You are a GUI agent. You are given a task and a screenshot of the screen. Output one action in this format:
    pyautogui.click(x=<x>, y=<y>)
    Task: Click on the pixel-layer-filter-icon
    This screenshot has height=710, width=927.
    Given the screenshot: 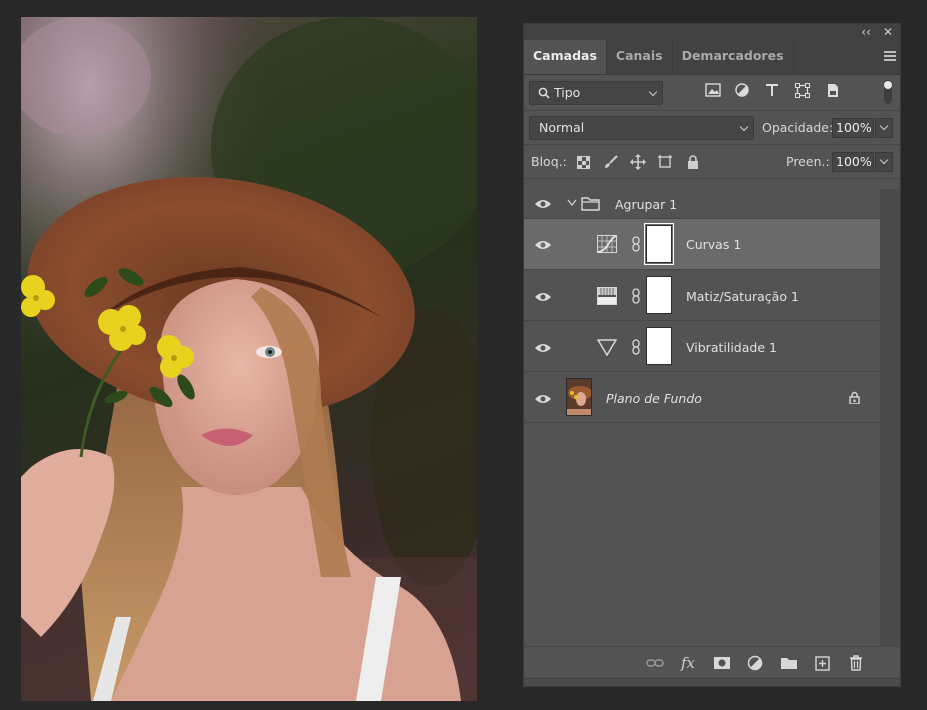 What is the action you would take?
    pyautogui.click(x=713, y=90)
    